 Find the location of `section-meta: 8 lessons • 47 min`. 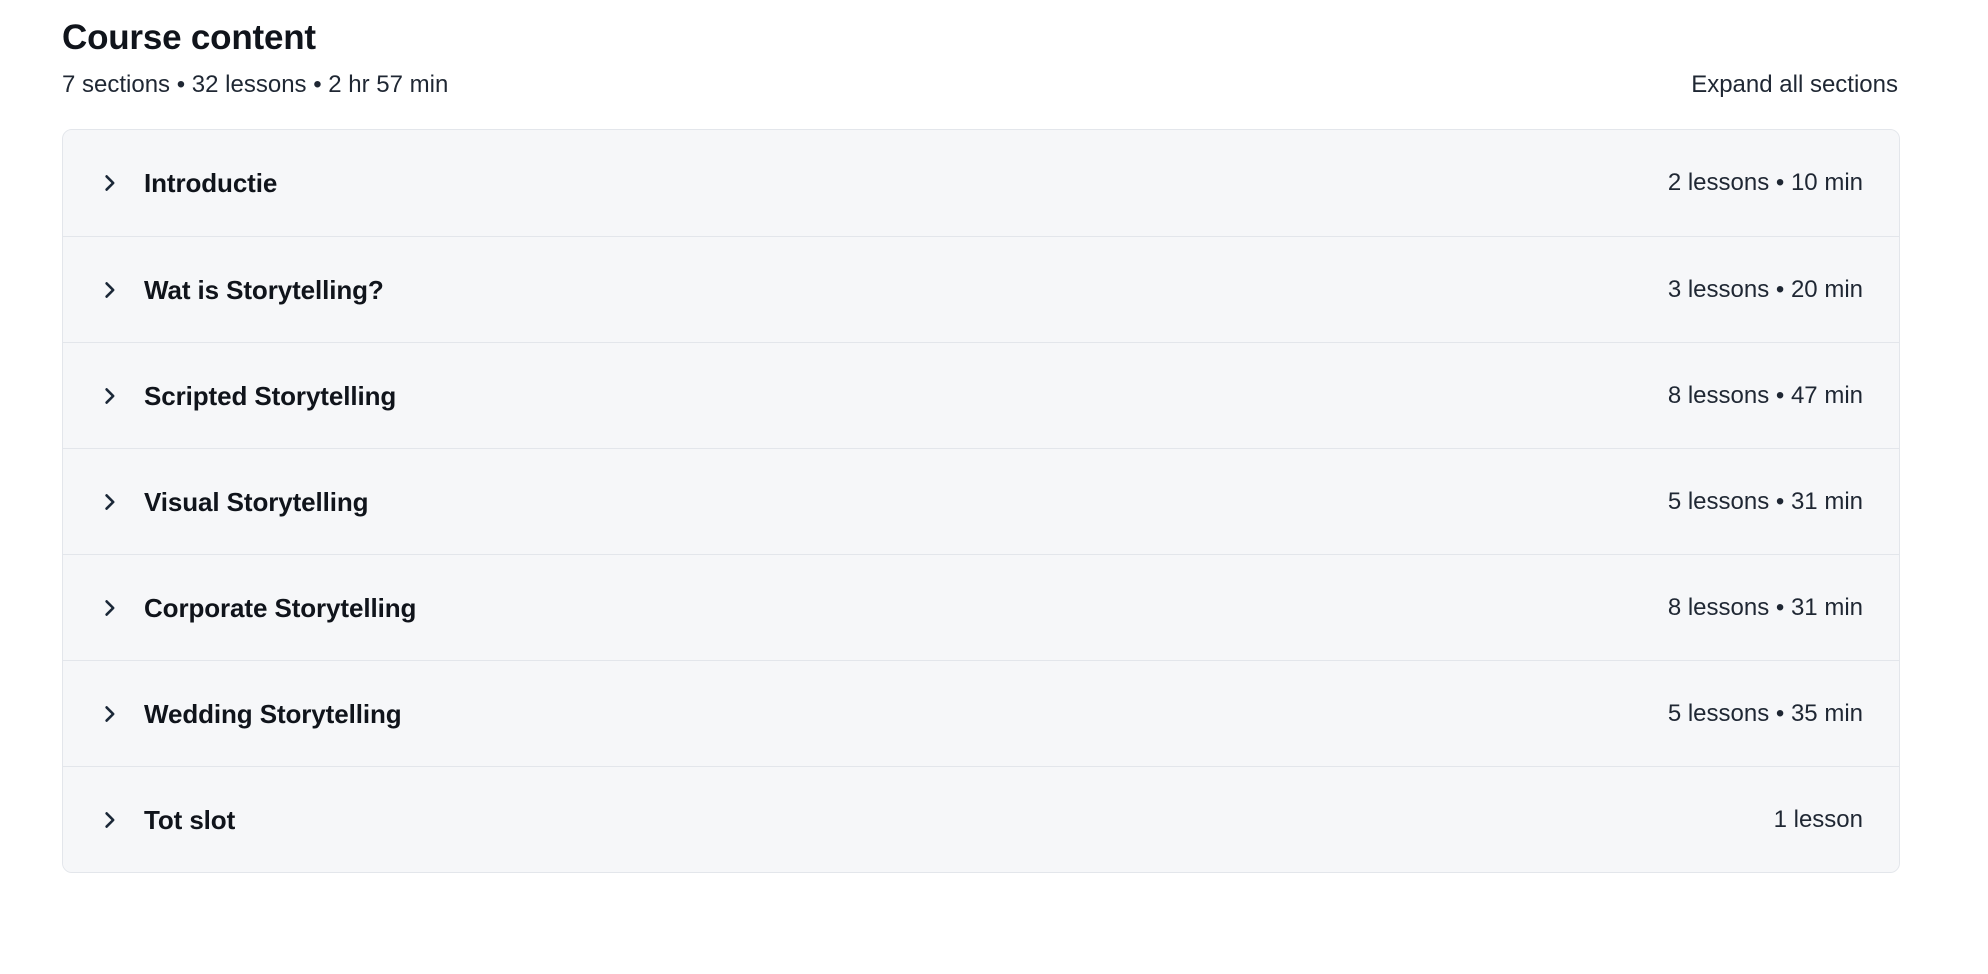

section-meta: 8 lessons • 47 min is located at coordinates (1765, 395).